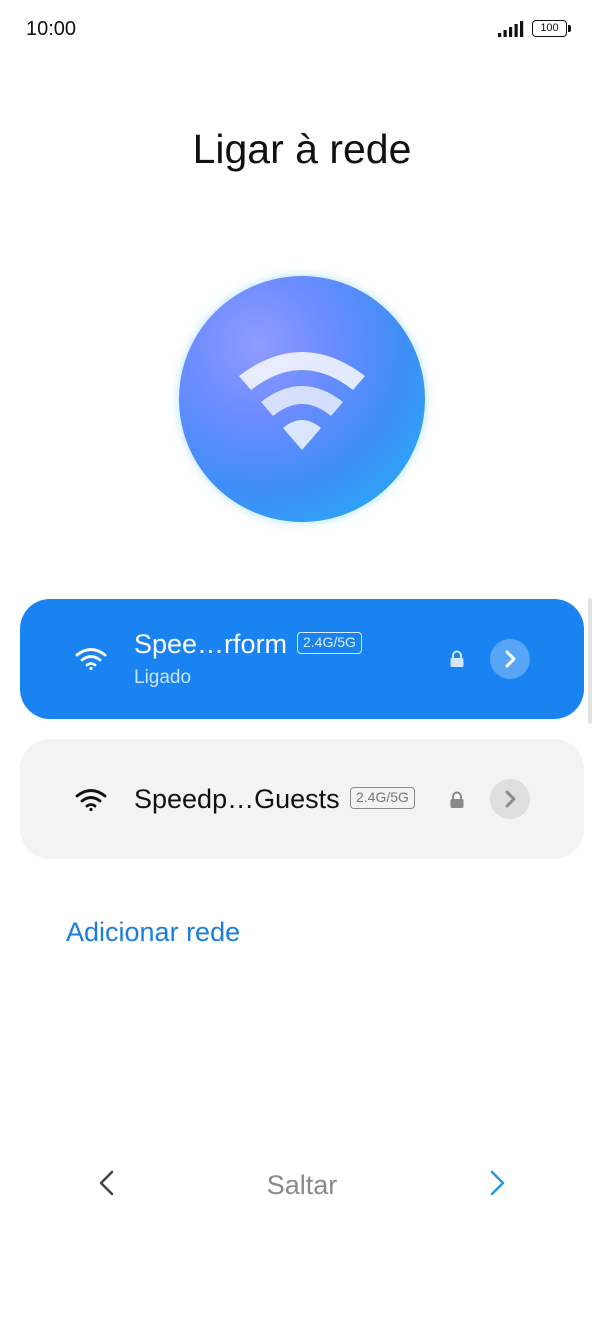 This screenshot has width=604, height=1344. I want to click on network-item: Speedp…Guests 2.4G/5G, so click(302, 799).